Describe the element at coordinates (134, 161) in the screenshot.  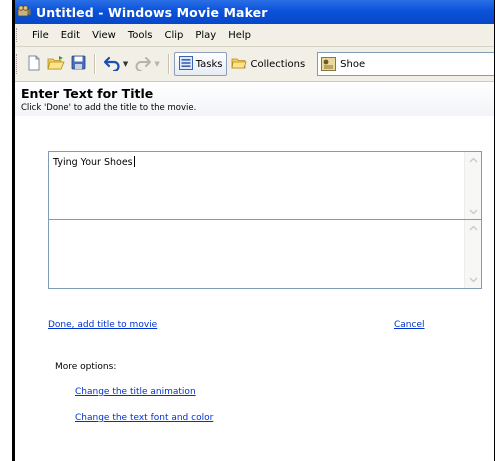
I see `text-caret` at that location.